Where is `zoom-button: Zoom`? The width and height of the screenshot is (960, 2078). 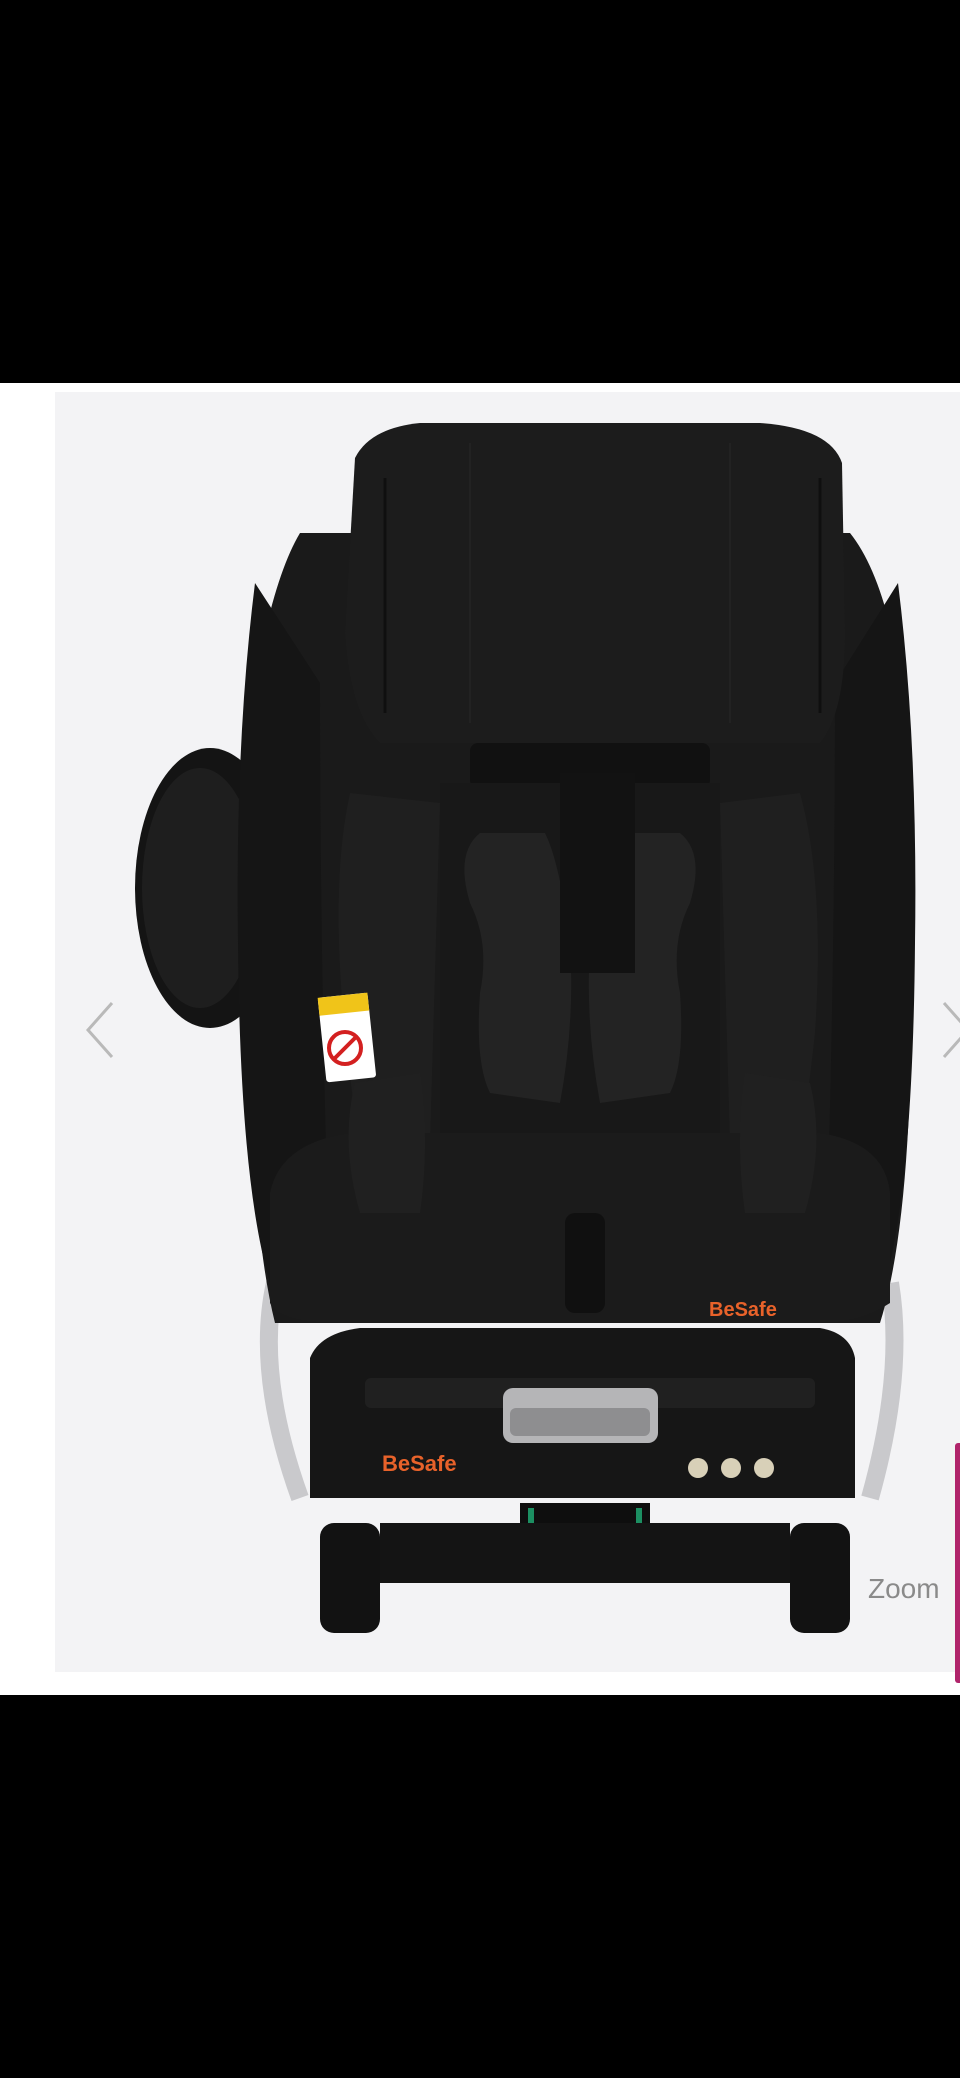
zoom-button: Zoom is located at coordinates (904, 1589).